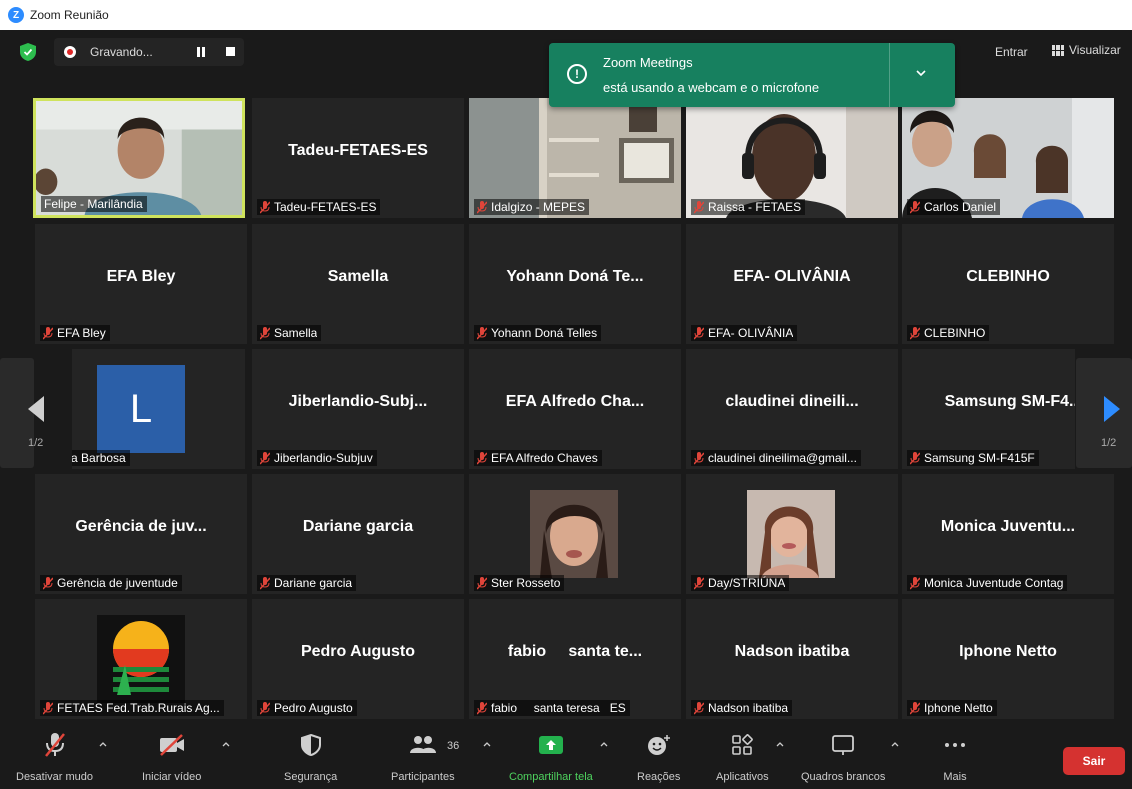 This screenshot has height=789, width=1132. I want to click on participant-tile: Yohann Doná Te... Yohann Doná Telles, so click(575, 284).